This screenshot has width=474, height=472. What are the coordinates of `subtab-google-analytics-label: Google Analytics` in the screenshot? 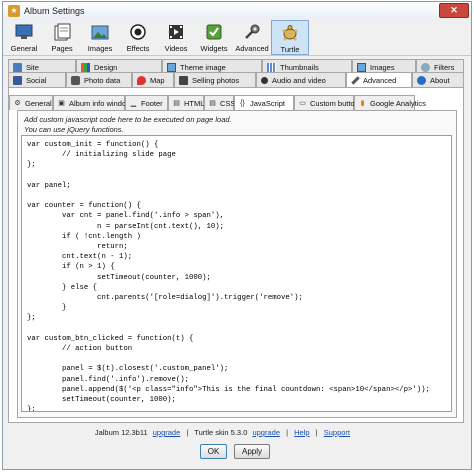 It's located at (398, 103).